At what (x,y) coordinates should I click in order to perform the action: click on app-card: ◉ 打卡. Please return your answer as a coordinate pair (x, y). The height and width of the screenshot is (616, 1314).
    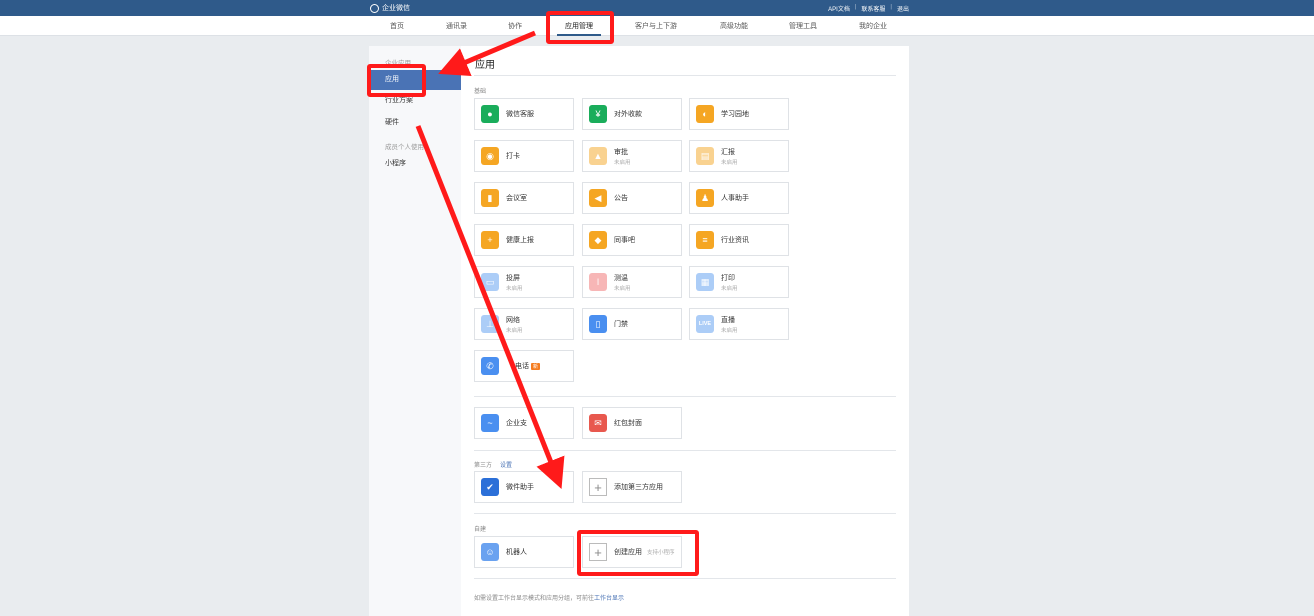
    Looking at the image, I should click on (524, 156).